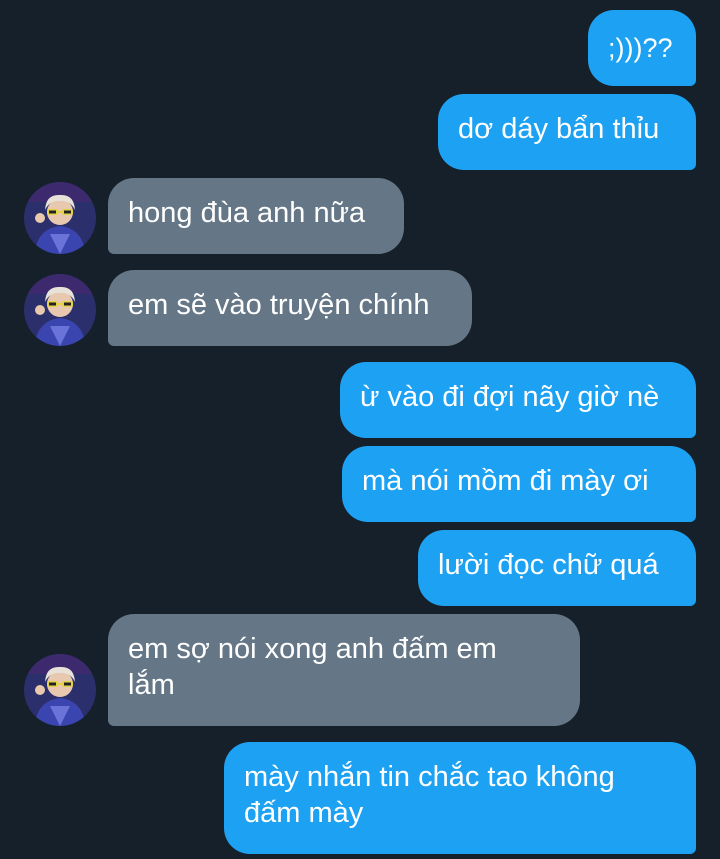  What do you see at coordinates (519, 484) in the screenshot?
I see `message-bubble-sent: mà nói mồm đi mày ơi` at bounding box center [519, 484].